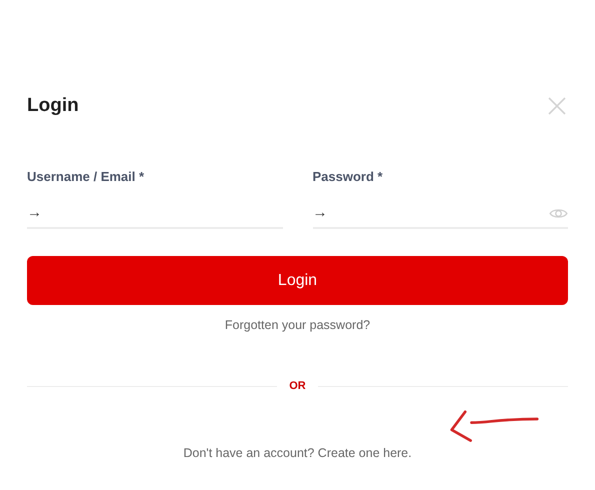 The width and height of the screenshot is (595, 490). I want to click on forgot-password-link: Forgotten your password?, so click(297, 325).